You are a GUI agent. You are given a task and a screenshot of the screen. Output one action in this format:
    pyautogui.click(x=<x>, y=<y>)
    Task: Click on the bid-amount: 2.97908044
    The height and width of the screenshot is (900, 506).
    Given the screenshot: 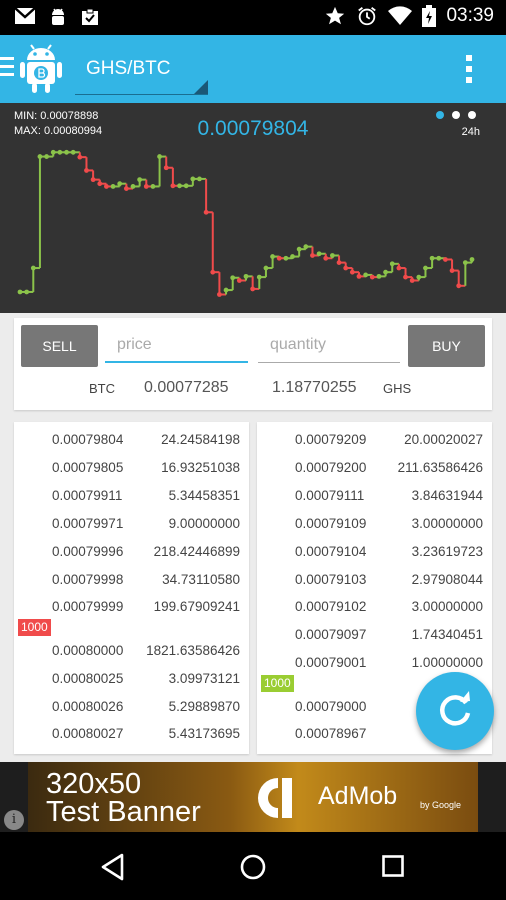 What is the action you would take?
    pyautogui.click(x=447, y=579)
    